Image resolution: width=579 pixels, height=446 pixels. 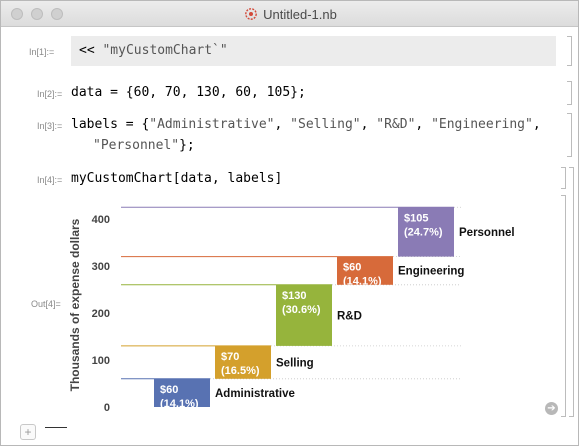 I want to click on insert-cell-button: +, so click(x=28, y=432).